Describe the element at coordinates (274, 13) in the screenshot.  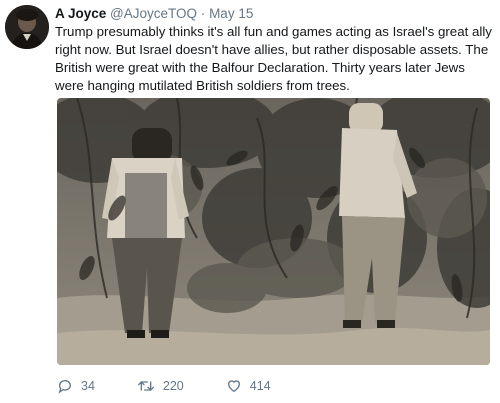
I see `tweet-header: A Joyce @AJoyceTOQ · May 15` at that location.